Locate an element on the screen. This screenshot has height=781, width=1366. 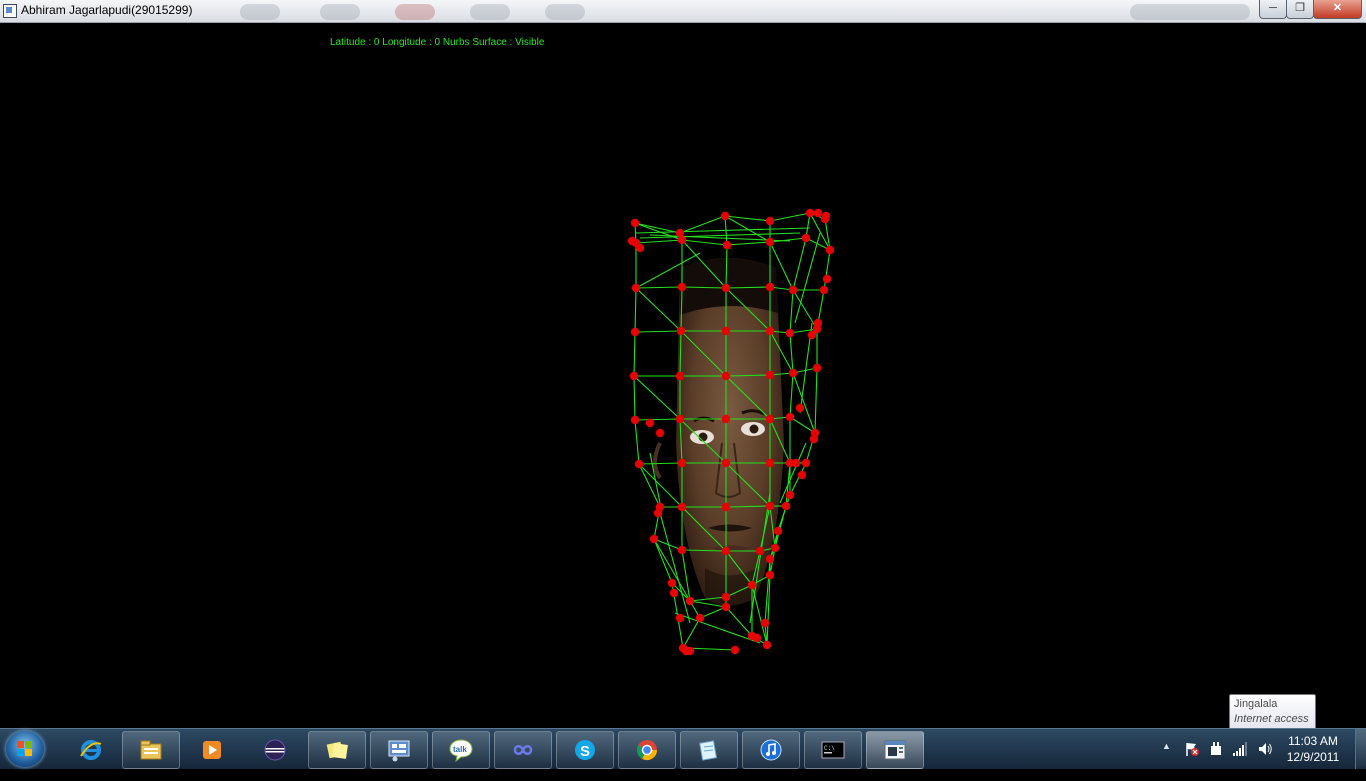
control-panel-icon is located at coordinates (399, 751).